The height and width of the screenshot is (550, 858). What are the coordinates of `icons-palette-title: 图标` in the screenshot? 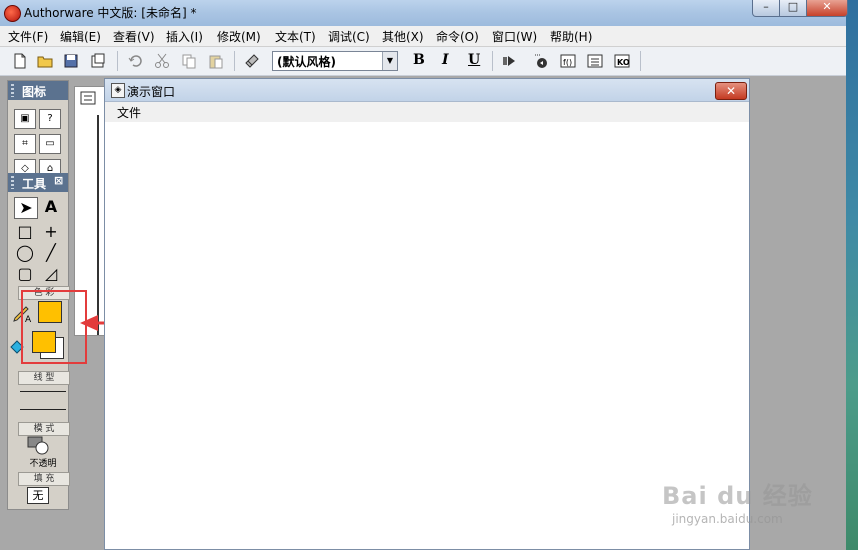 It's located at (34, 92).